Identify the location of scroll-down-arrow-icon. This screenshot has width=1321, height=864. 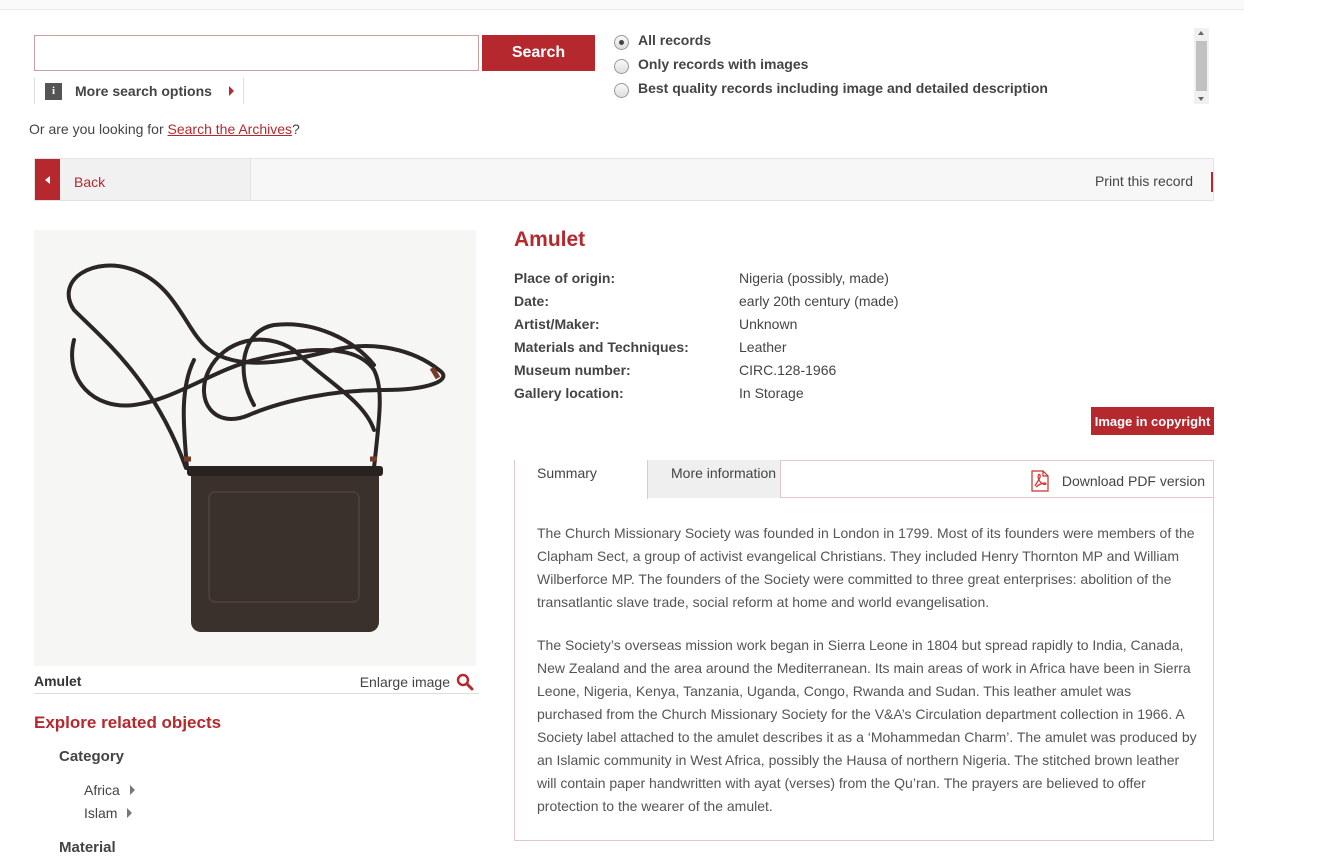
(1201, 99).